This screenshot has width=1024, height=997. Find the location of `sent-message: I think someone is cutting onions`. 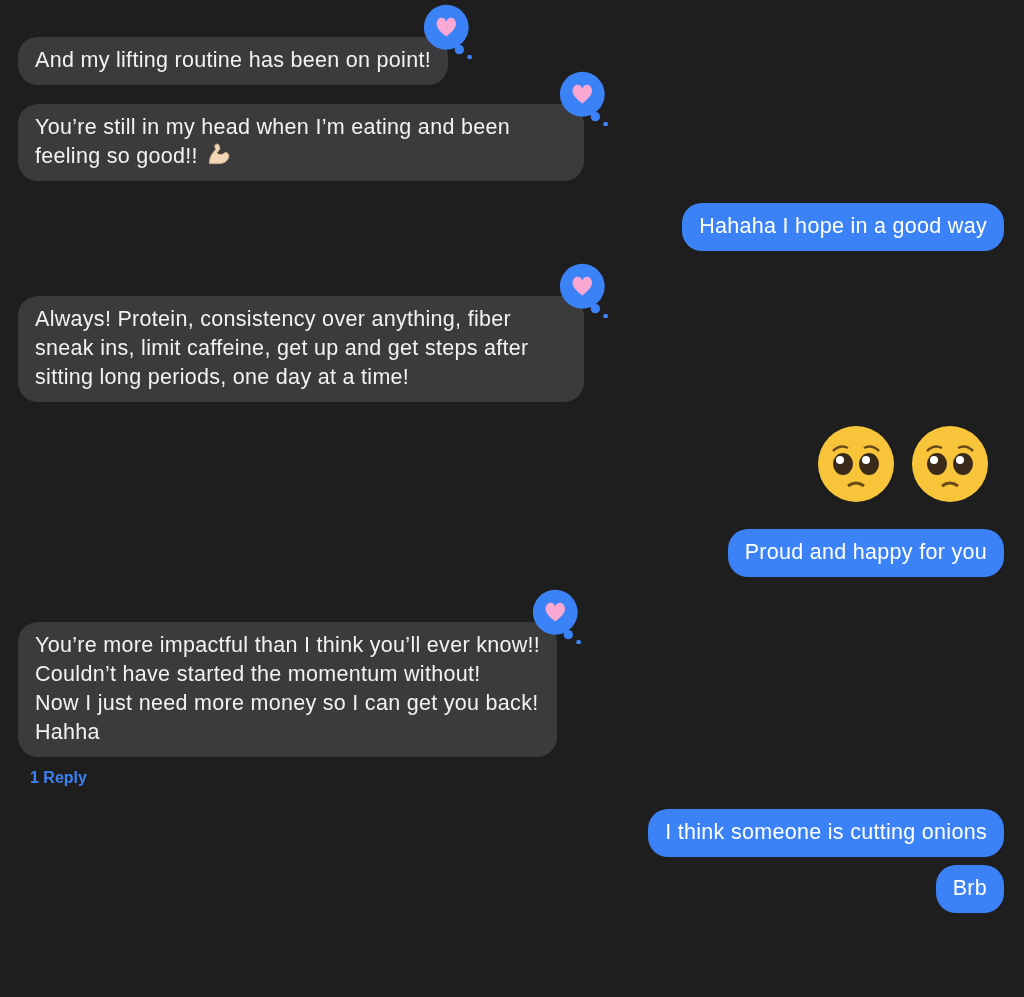

sent-message: I think someone is cutting onions is located at coordinates (826, 833).